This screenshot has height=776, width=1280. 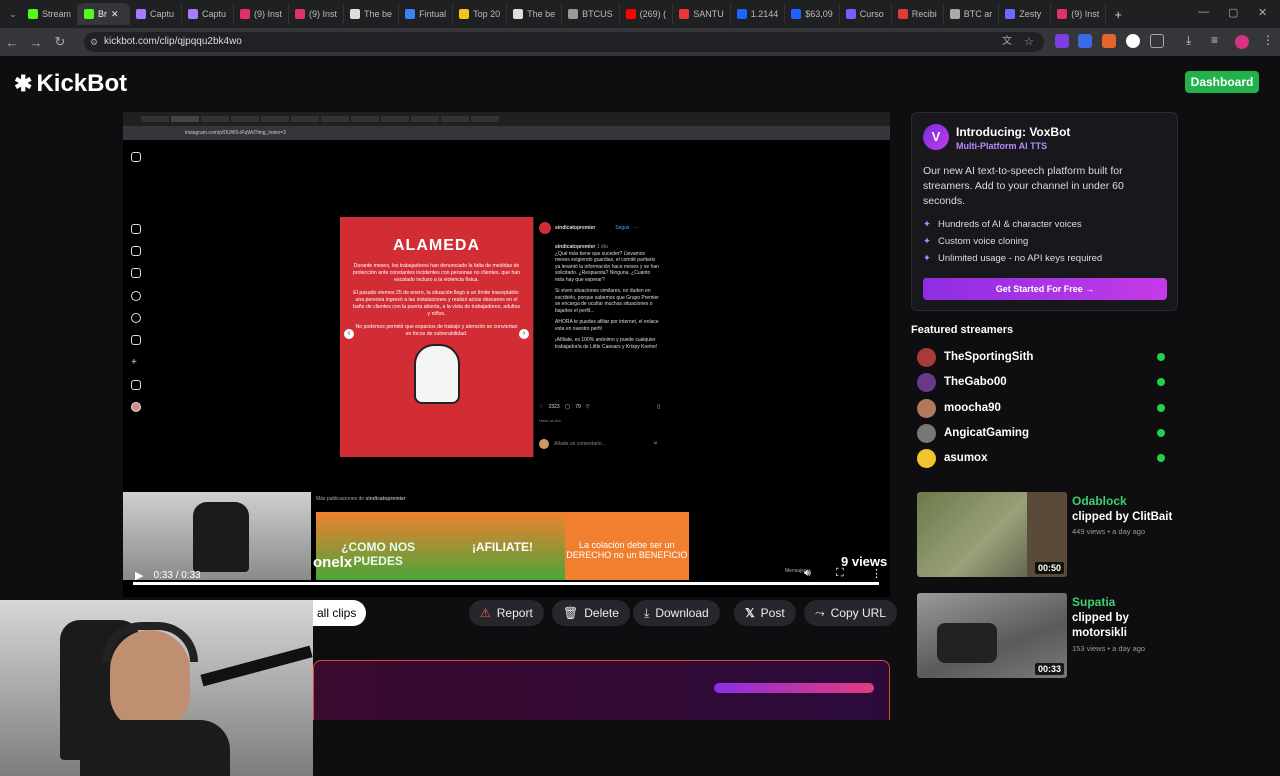 What do you see at coordinates (992, 534) in the screenshot?
I see `clip-thumbnail: 00:50` at bounding box center [992, 534].